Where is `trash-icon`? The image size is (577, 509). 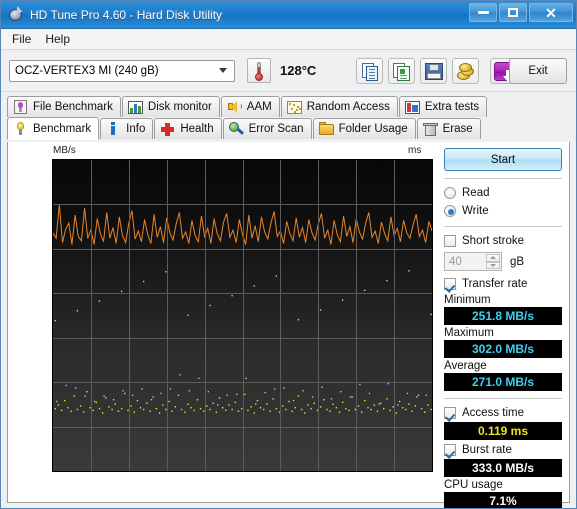 trash-icon is located at coordinates (430, 129).